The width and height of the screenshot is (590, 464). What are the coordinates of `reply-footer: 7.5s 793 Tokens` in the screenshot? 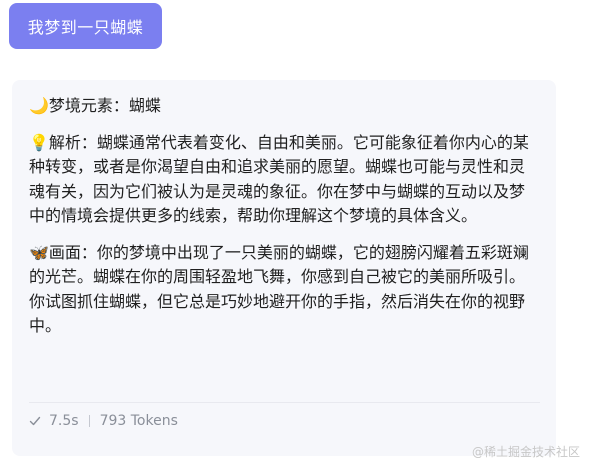 It's located at (103, 421).